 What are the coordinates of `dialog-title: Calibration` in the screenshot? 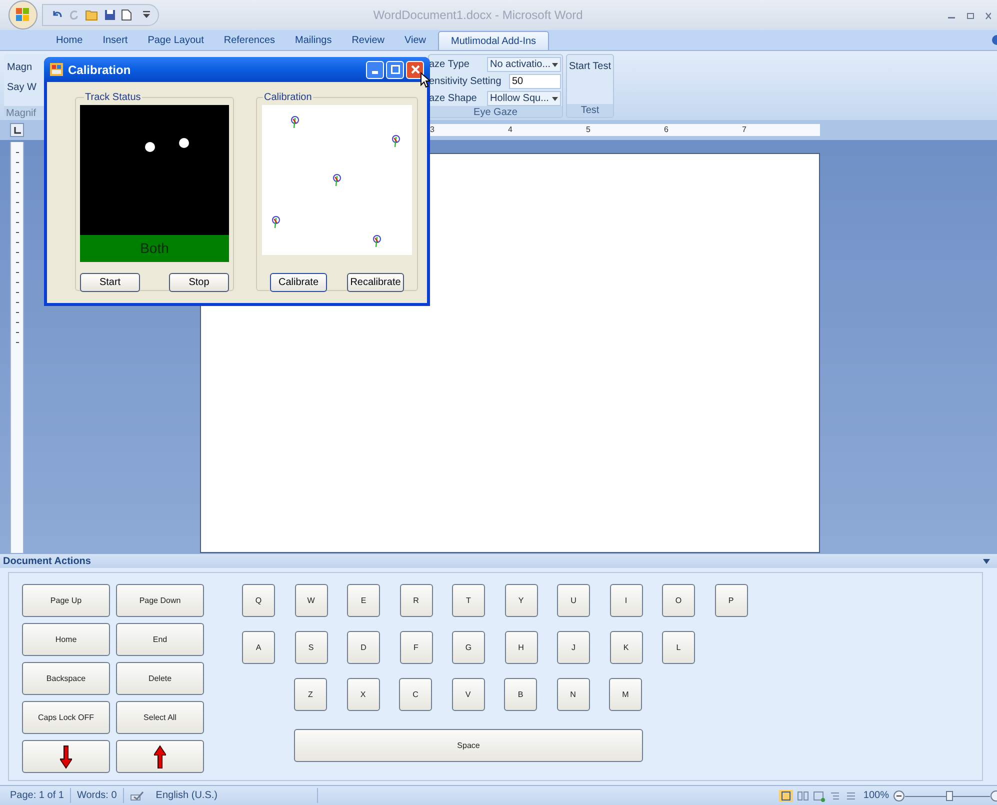 It's located at (99, 70).